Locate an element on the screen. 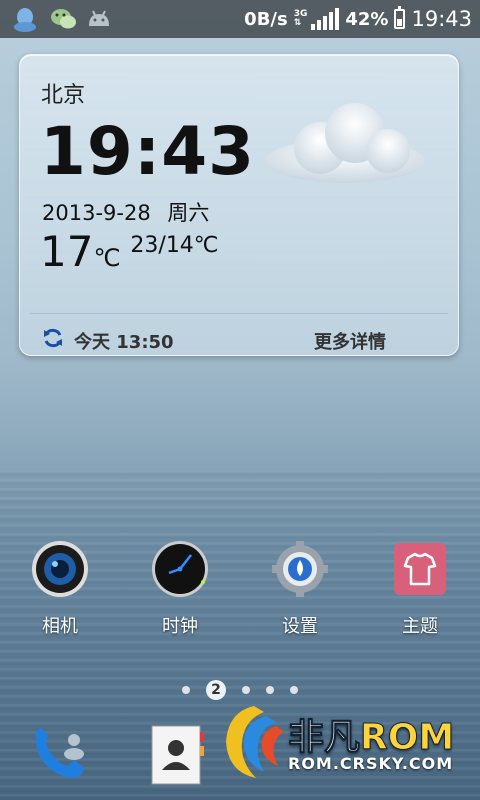 This screenshot has width=480, height=800. theme-icon is located at coordinates (420, 569).